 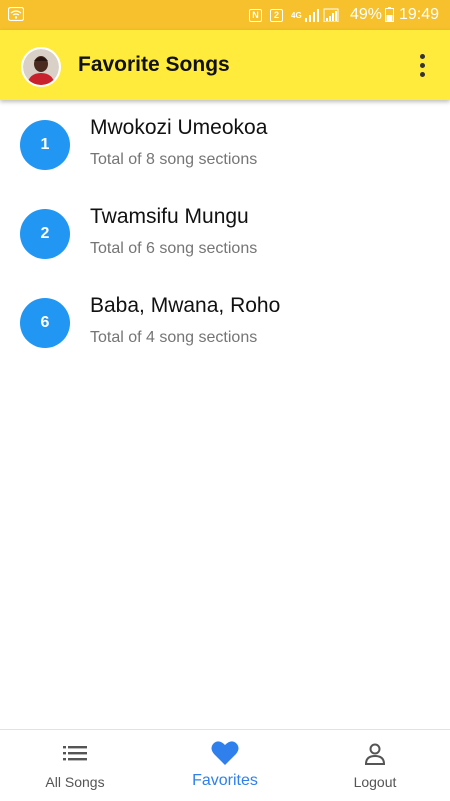 I want to click on avatar, so click(x=41, y=67).